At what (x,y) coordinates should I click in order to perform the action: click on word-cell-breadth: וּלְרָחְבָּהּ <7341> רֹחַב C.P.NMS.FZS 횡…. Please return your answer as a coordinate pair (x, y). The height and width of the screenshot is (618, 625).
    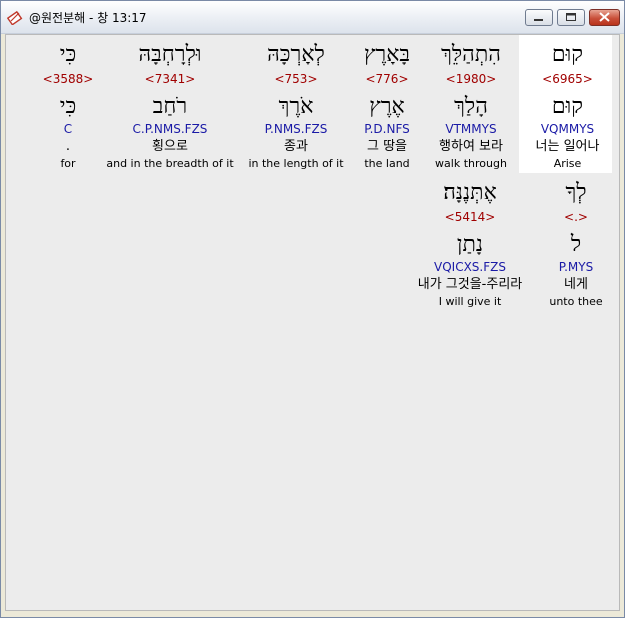
    Looking at the image, I should click on (170, 106).